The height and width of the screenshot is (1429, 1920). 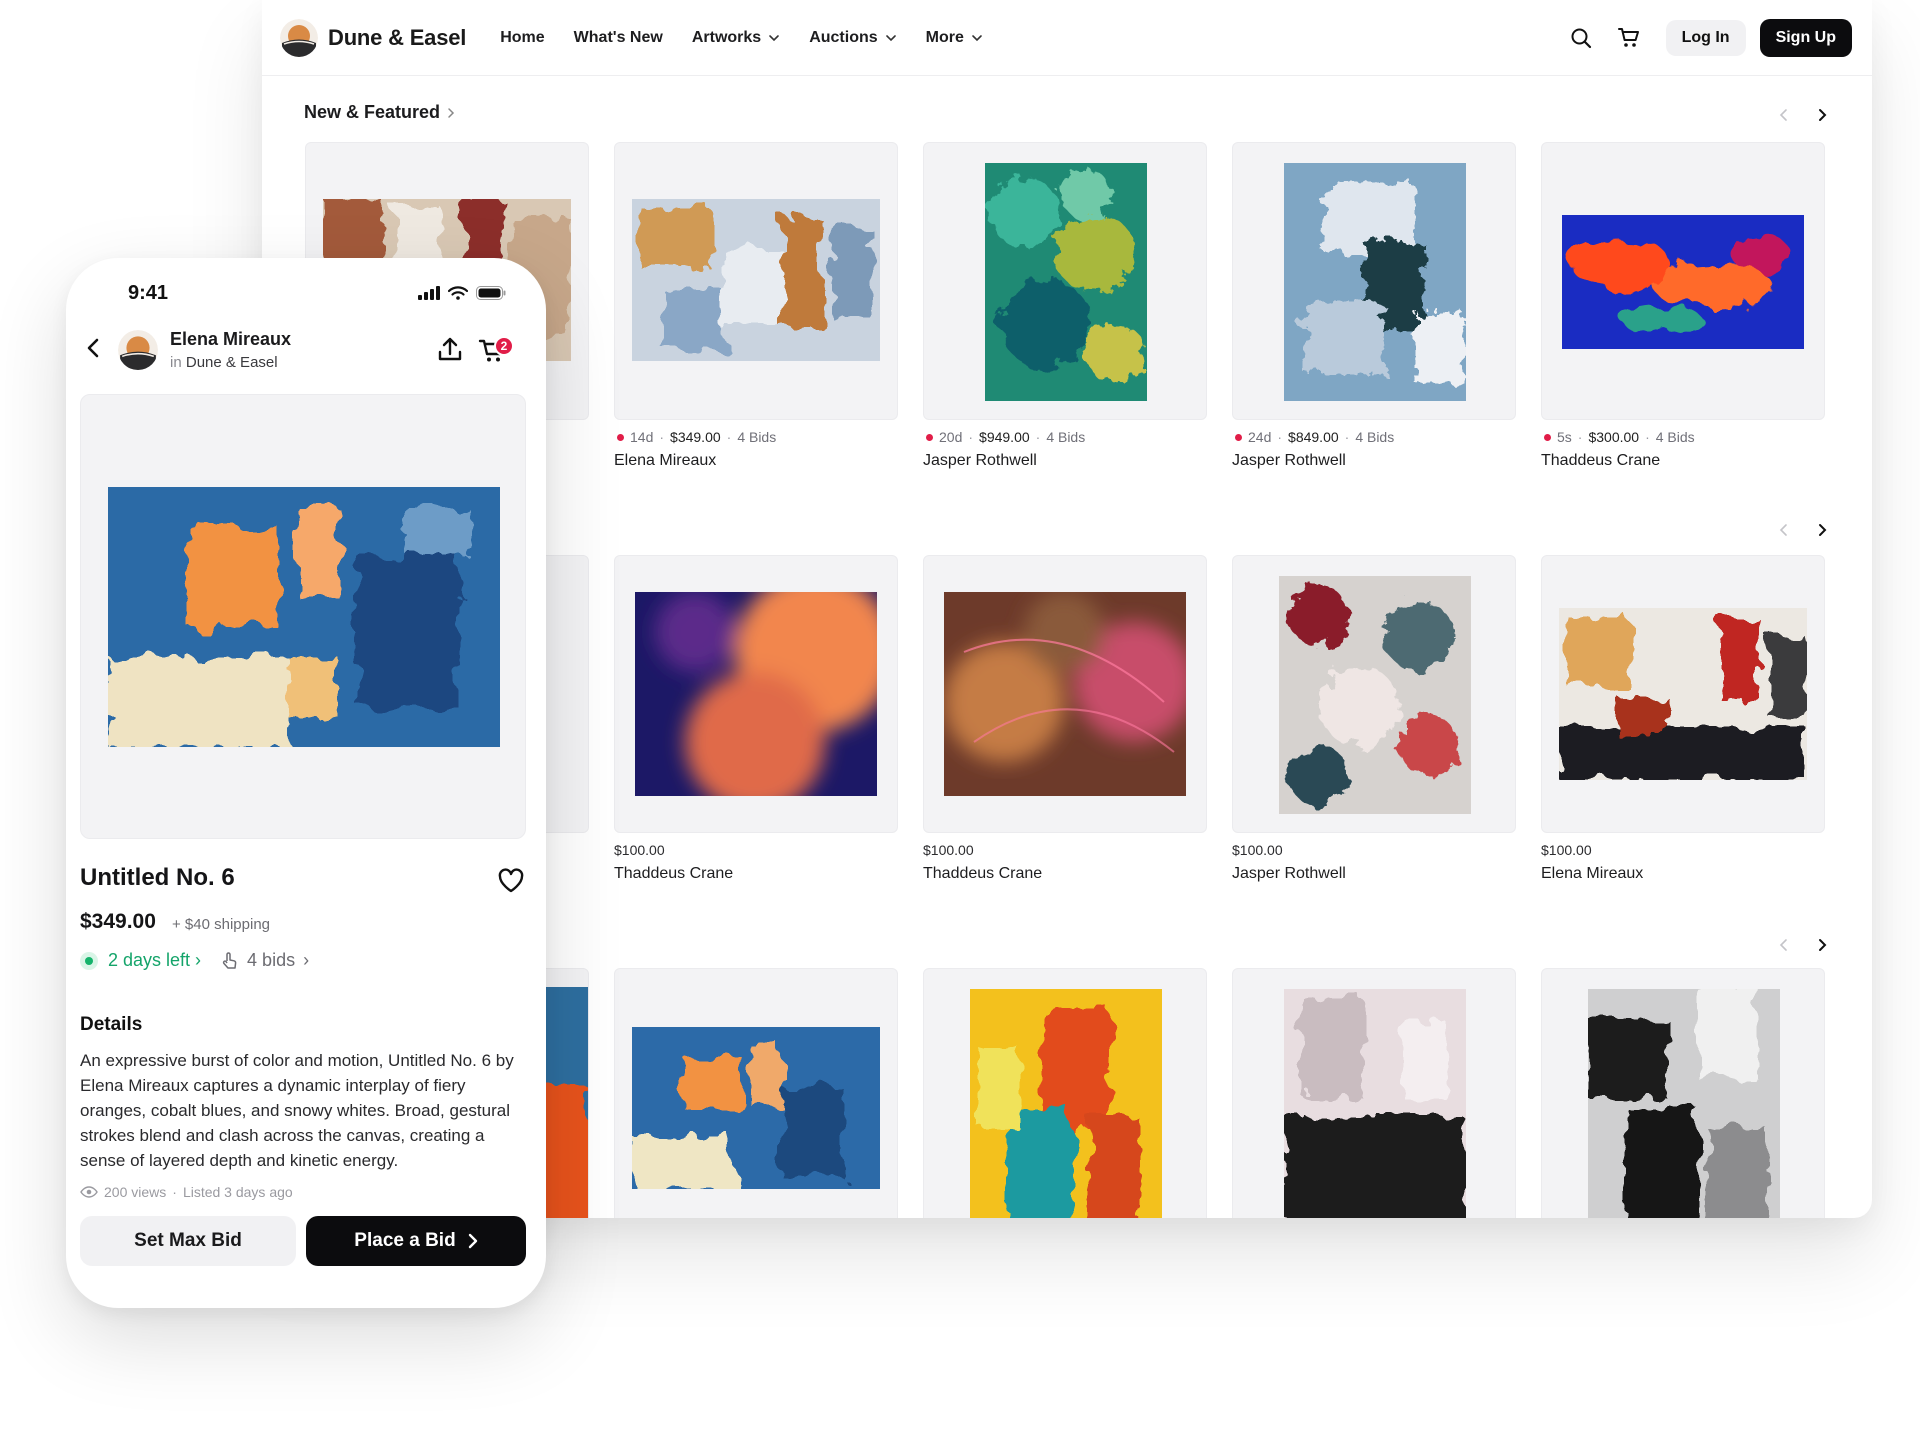 What do you see at coordinates (271, 960) in the screenshot?
I see `bids-label: 4 bids` at bounding box center [271, 960].